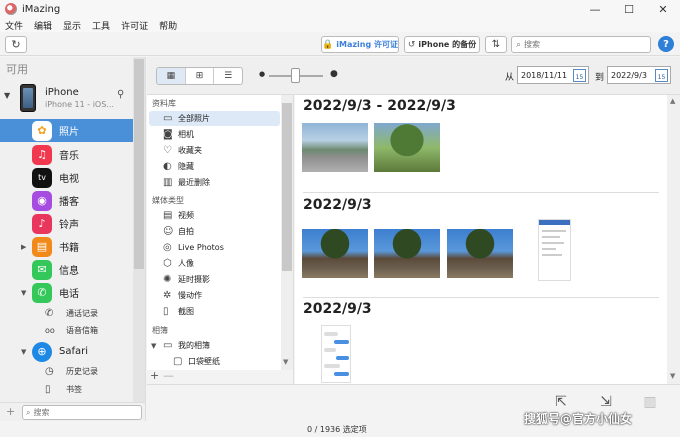 The image size is (680, 437). What do you see at coordinates (168, 375) in the screenshot?
I see `remove-album-button: —` at bounding box center [168, 375].